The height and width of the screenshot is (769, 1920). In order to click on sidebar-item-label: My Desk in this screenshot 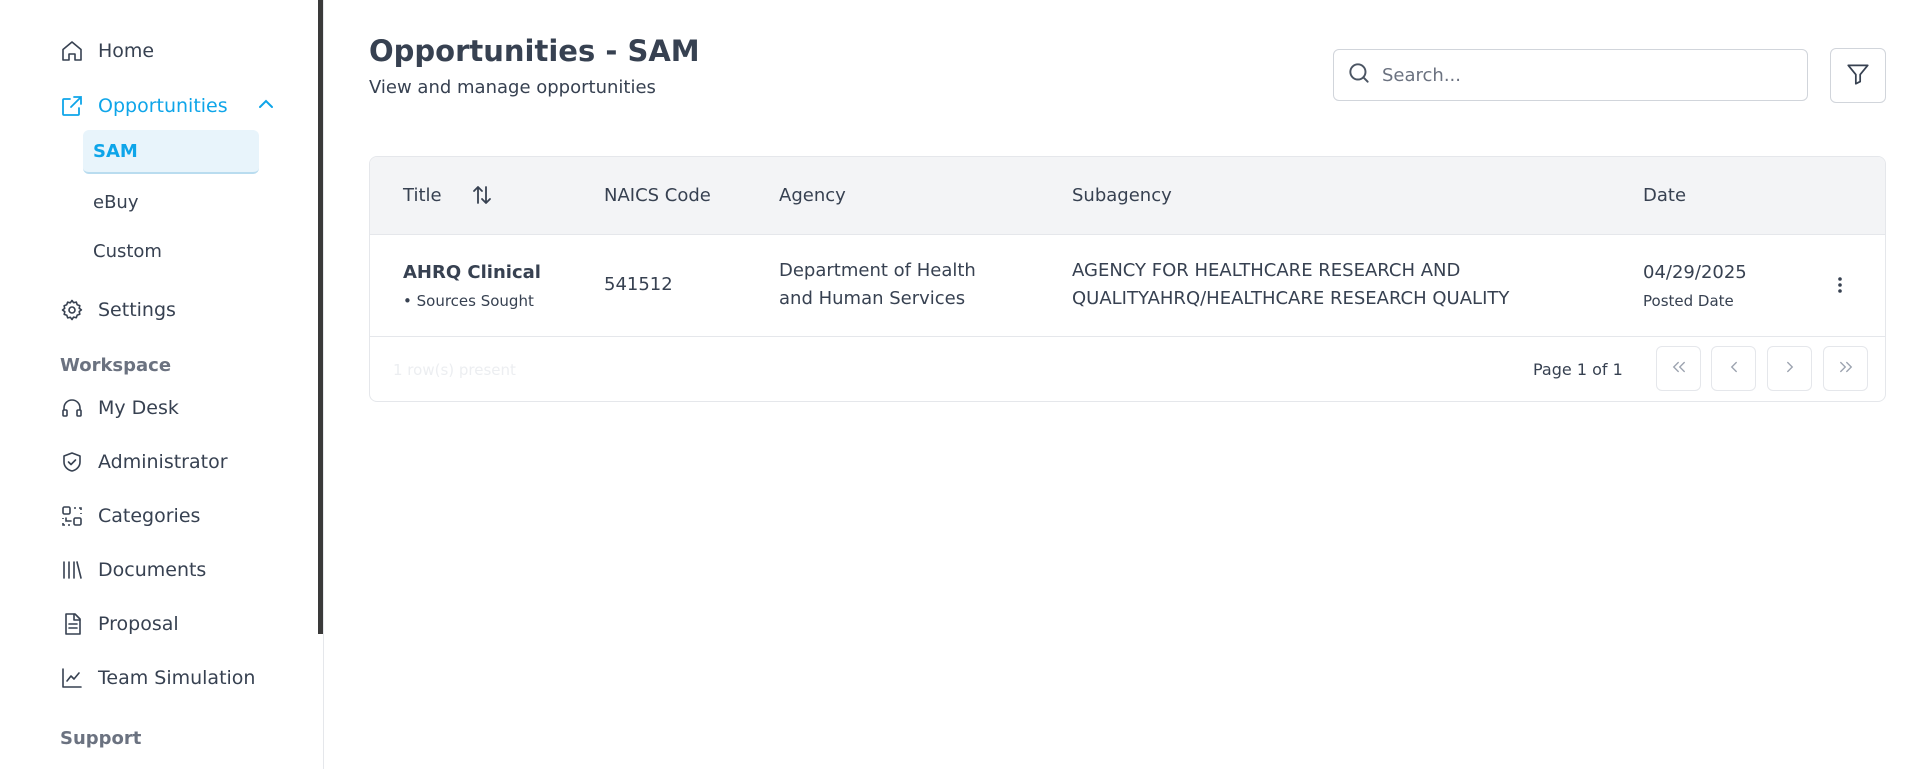, I will do `click(138, 408)`.